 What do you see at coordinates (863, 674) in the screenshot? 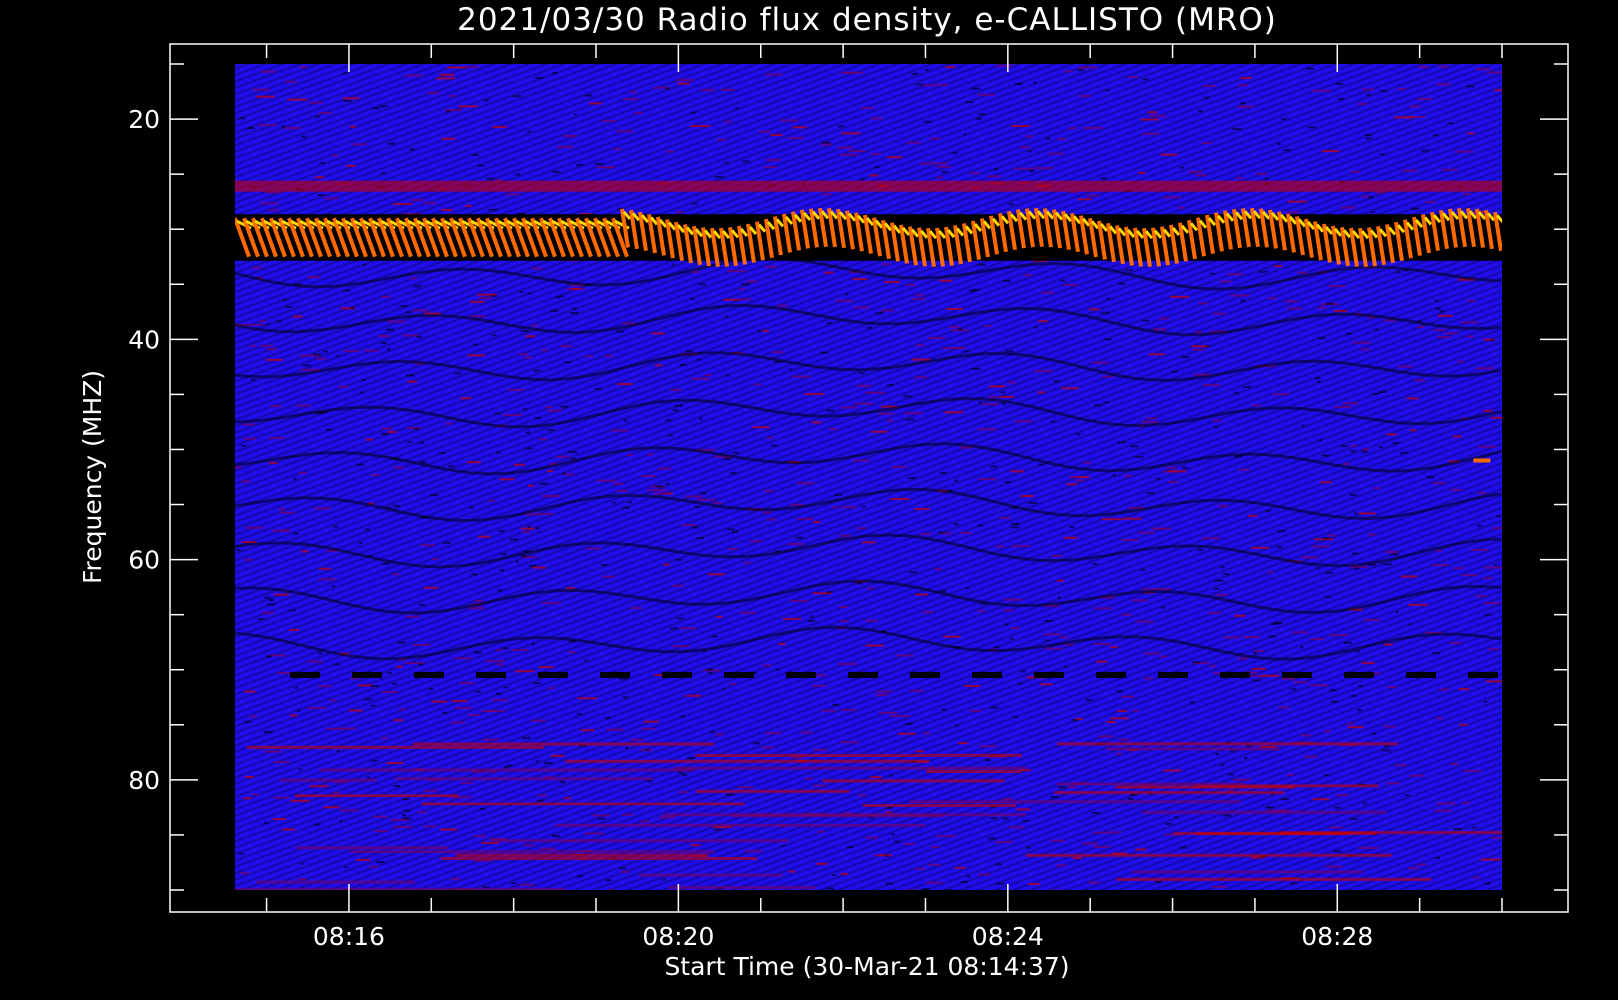
I see `dropout-segment` at bounding box center [863, 674].